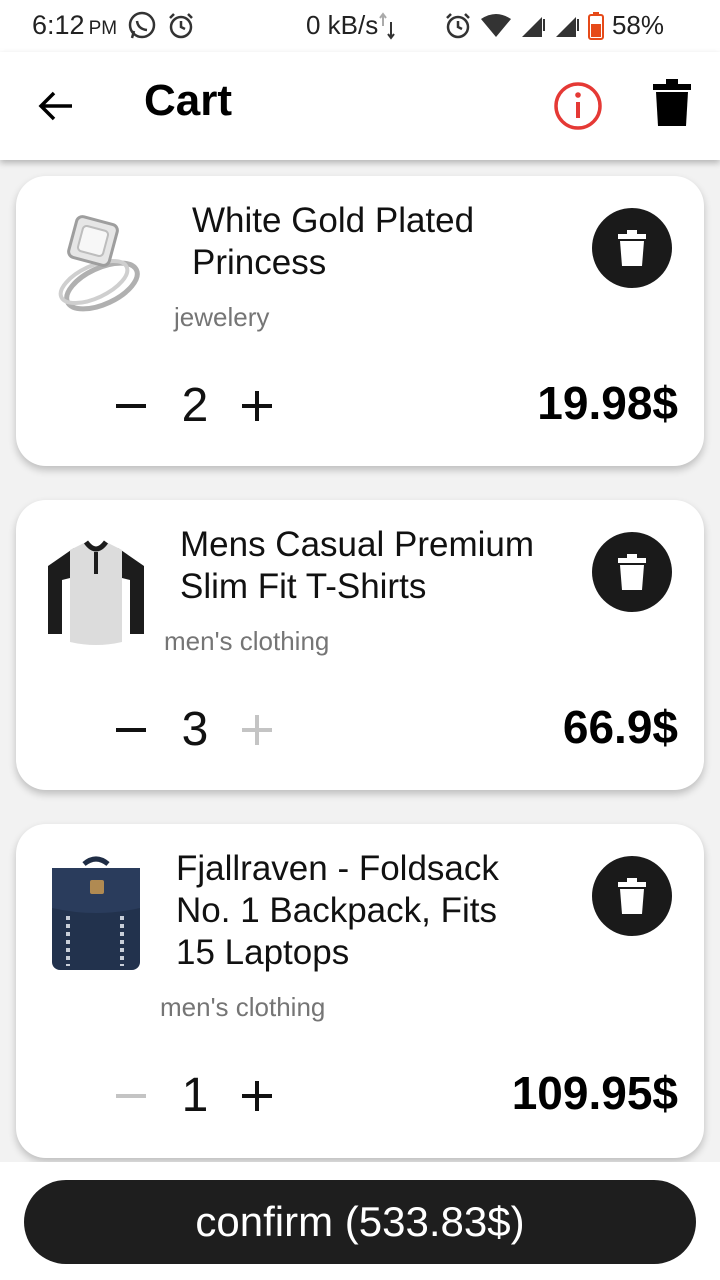 This screenshot has height=1280, width=720. I want to click on item-quantity: 3, so click(195, 729).